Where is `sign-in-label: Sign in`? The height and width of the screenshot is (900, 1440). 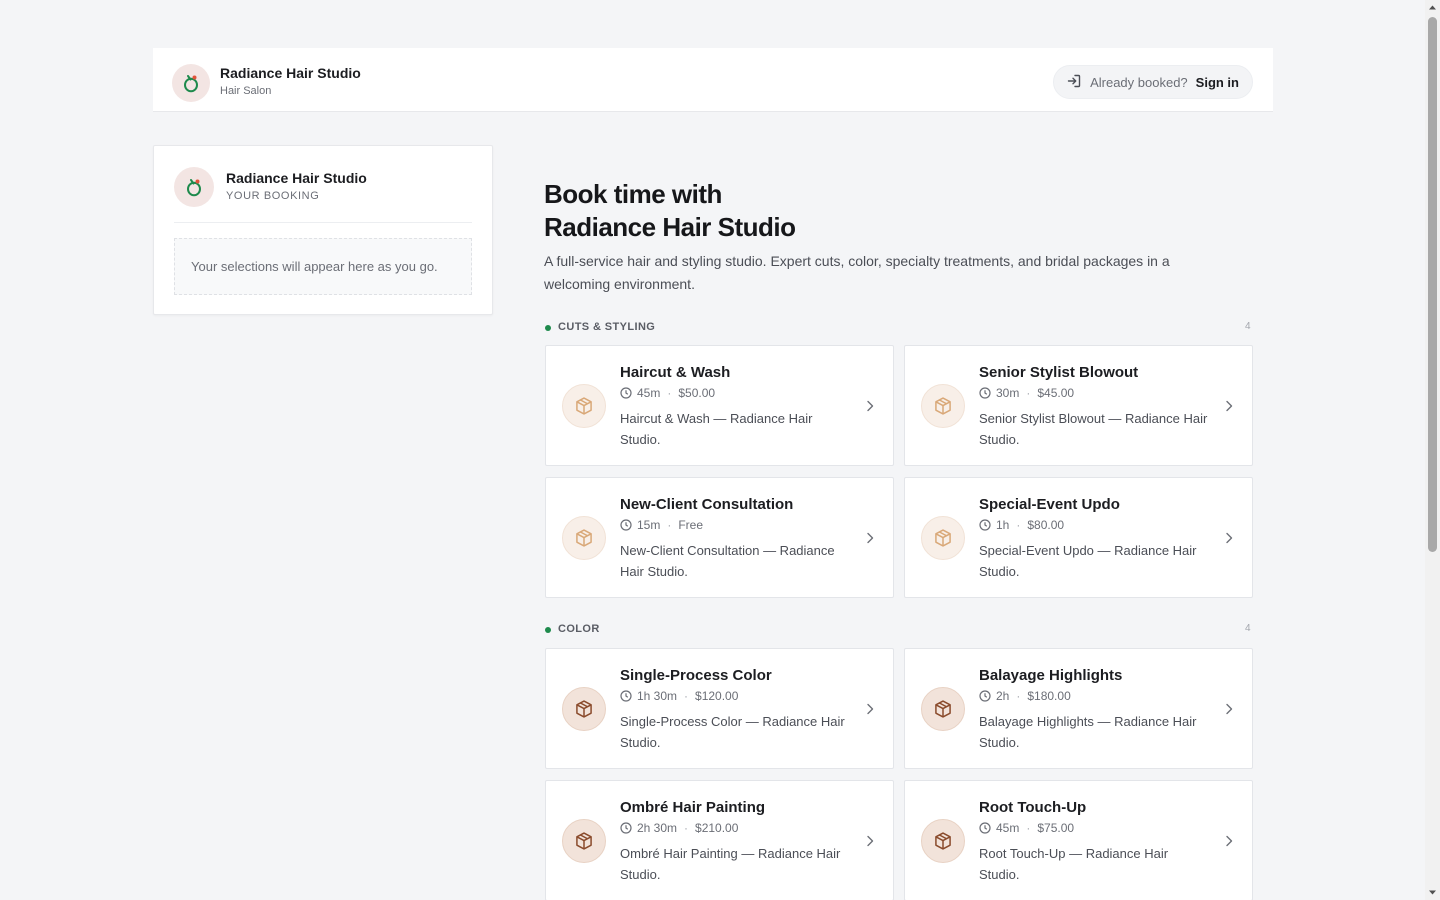
sign-in-label: Sign in is located at coordinates (1217, 82).